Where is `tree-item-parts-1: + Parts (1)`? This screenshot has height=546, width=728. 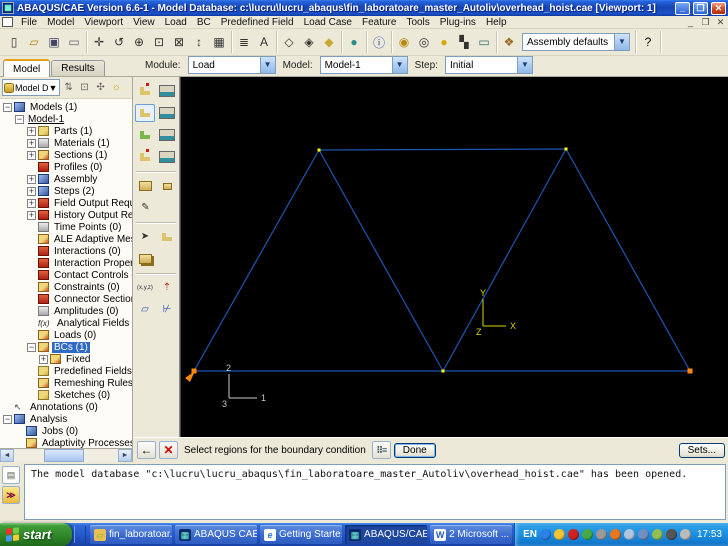
tree-item-parts-1: + Parts (1) is located at coordinates (66, 131).